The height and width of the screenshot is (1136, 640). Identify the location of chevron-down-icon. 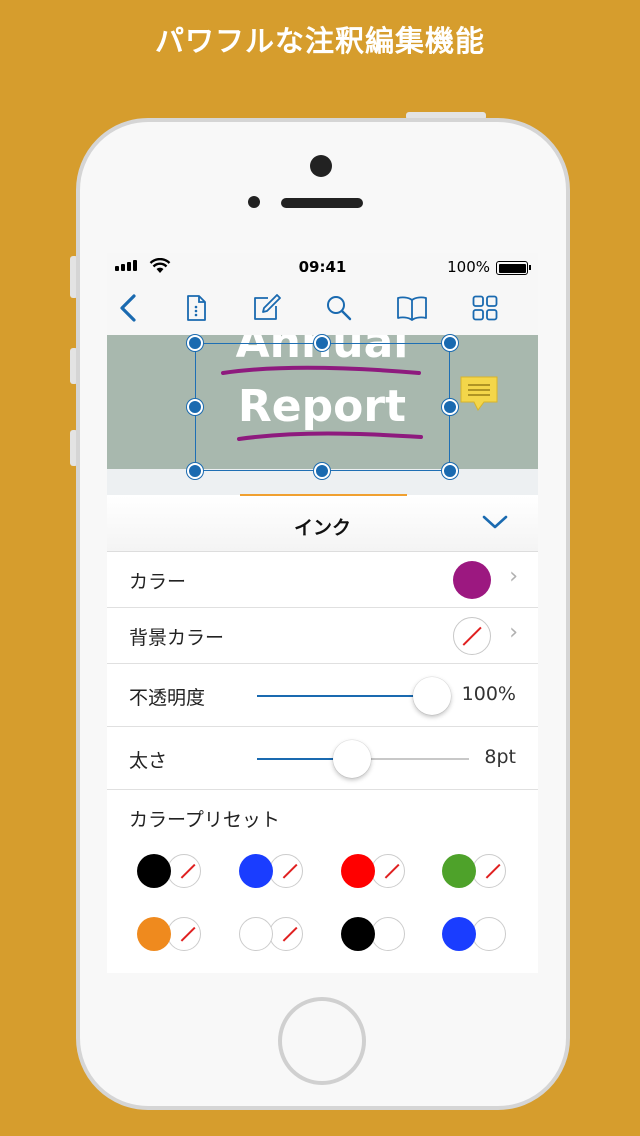
(495, 522).